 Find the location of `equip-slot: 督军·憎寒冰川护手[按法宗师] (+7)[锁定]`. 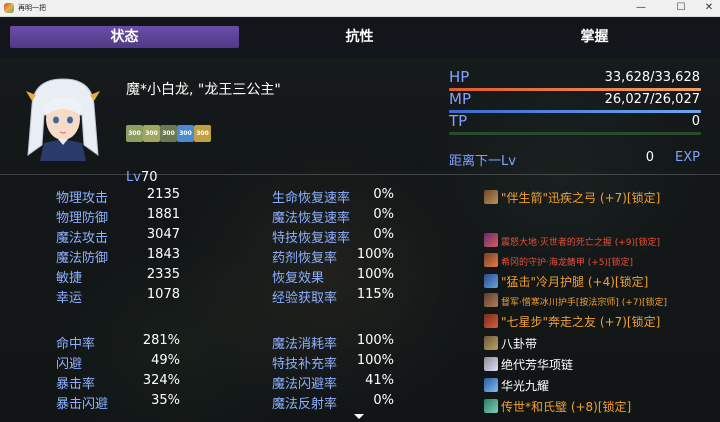

equip-slot: 督军·憎寒冰川护手[按法宗师] (+7)[锁定] is located at coordinates (575, 300).